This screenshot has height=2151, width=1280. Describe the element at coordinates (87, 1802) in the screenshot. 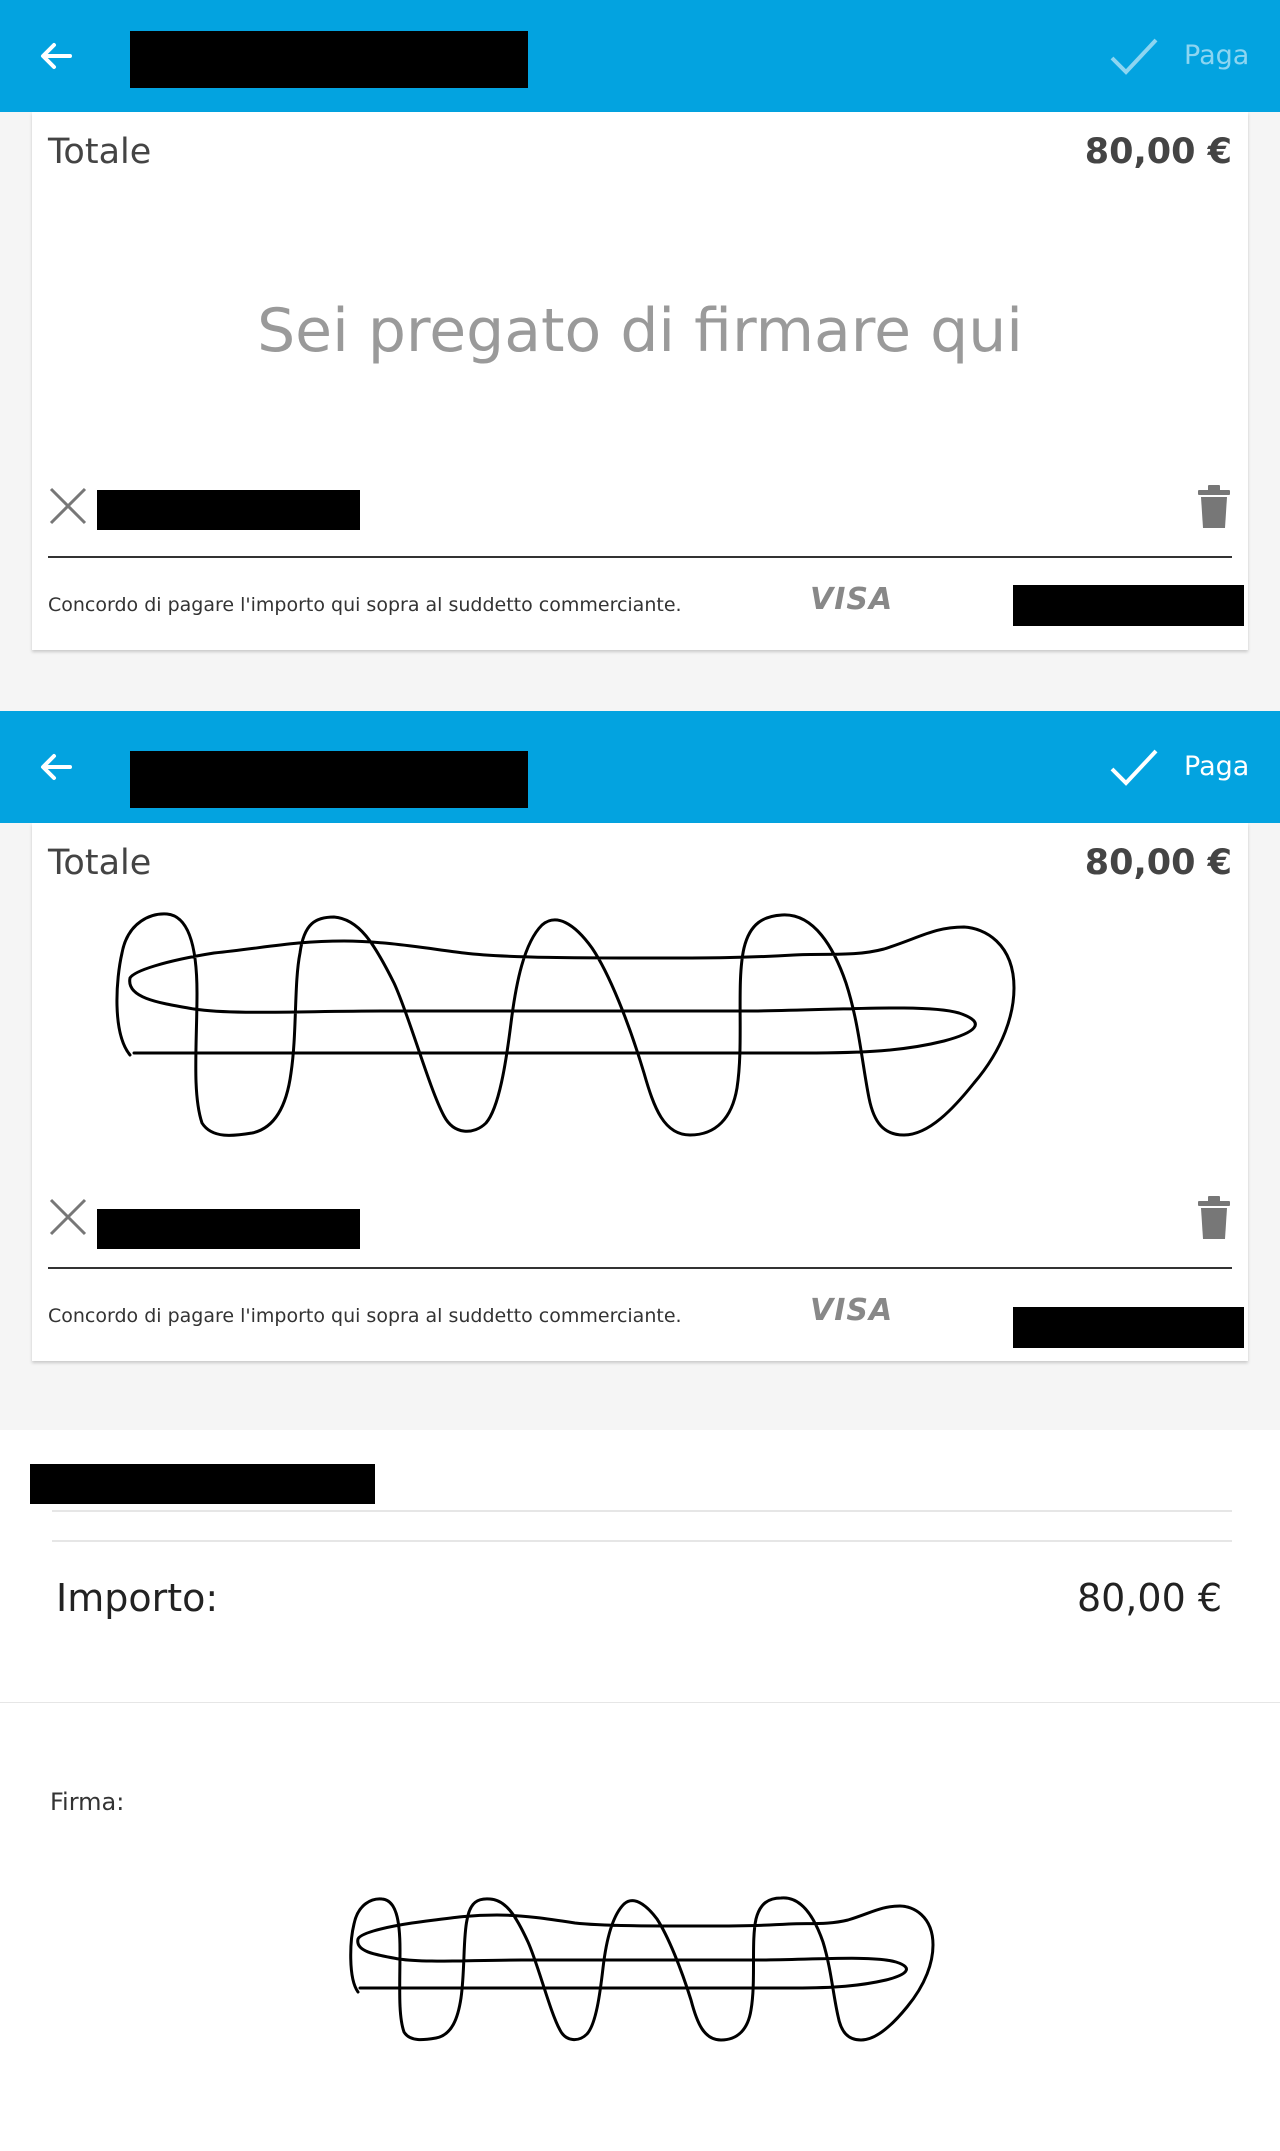

I see `signature-label: Firma:` at that location.